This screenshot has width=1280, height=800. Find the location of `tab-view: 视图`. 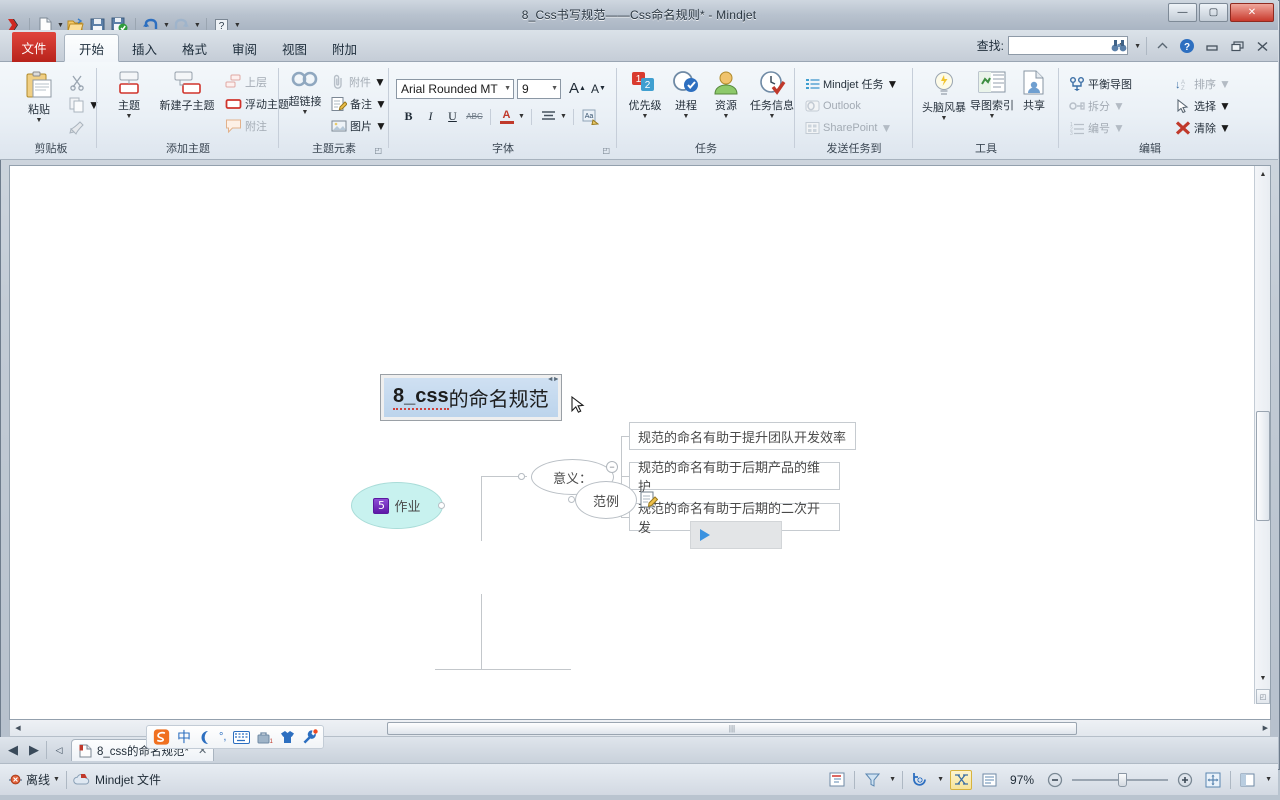

tab-view: 视图 is located at coordinates (294, 48).